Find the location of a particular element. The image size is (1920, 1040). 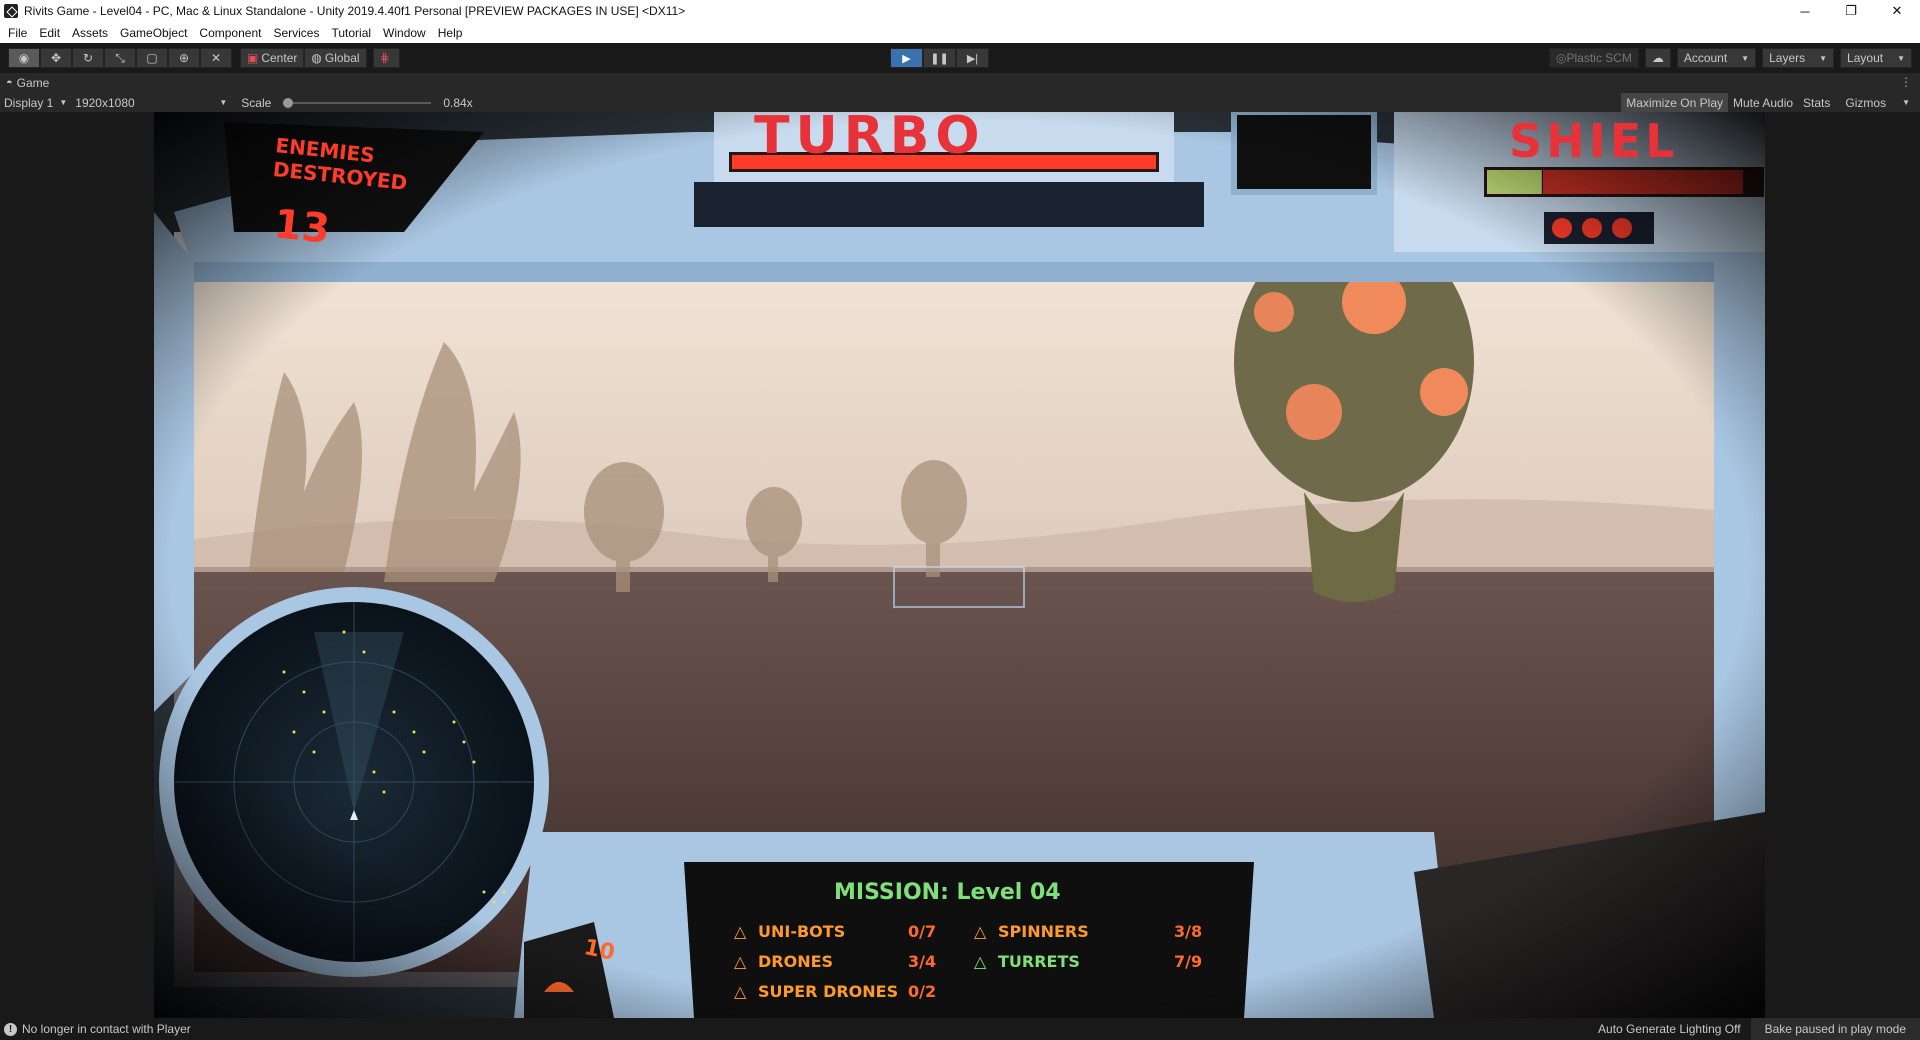

gizmos-dropdown: Gizmos ▼ is located at coordinates (1877, 102).